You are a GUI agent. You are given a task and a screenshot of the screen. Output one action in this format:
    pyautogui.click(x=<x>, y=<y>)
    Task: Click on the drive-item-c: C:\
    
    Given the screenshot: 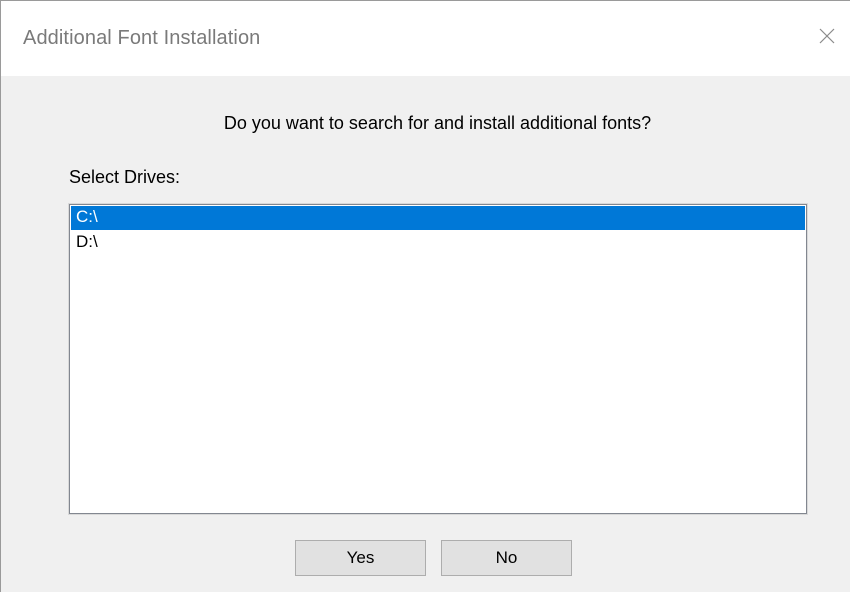 What is the action you would take?
    pyautogui.click(x=438, y=218)
    